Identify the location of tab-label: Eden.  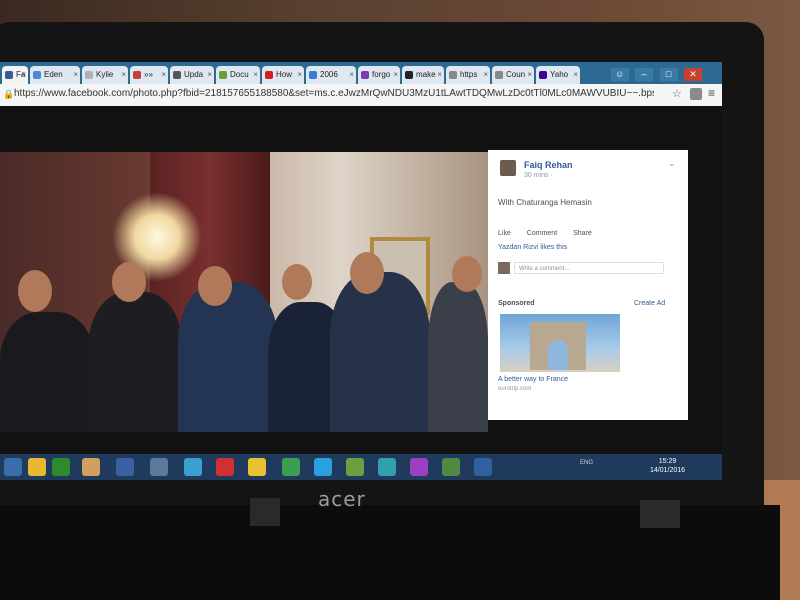
(53, 74).